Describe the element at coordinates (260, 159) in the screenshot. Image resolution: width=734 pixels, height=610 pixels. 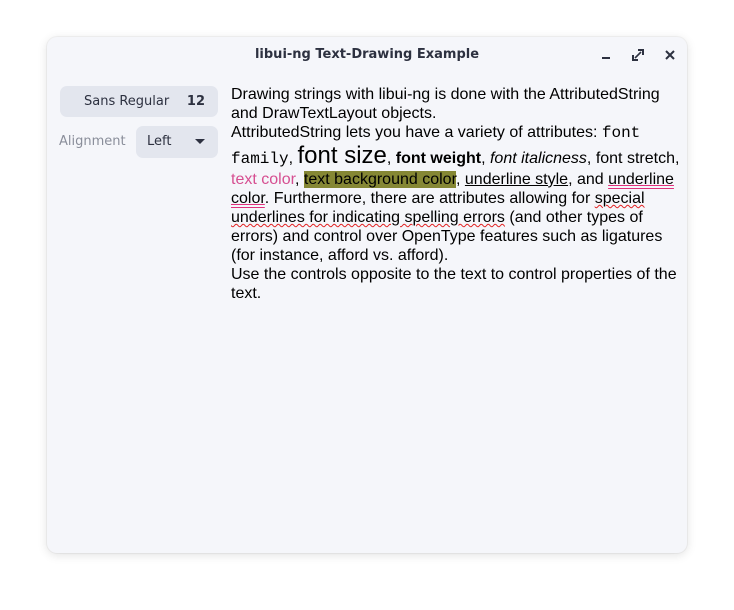
I see `font-family-sample: family` at that location.